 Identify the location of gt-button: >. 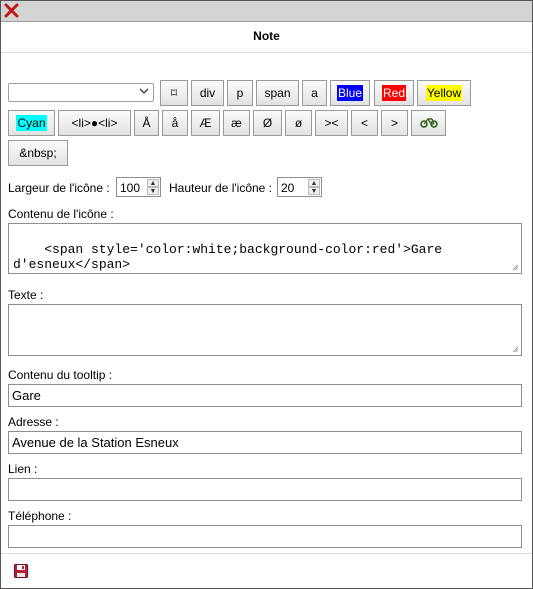
(394, 123).